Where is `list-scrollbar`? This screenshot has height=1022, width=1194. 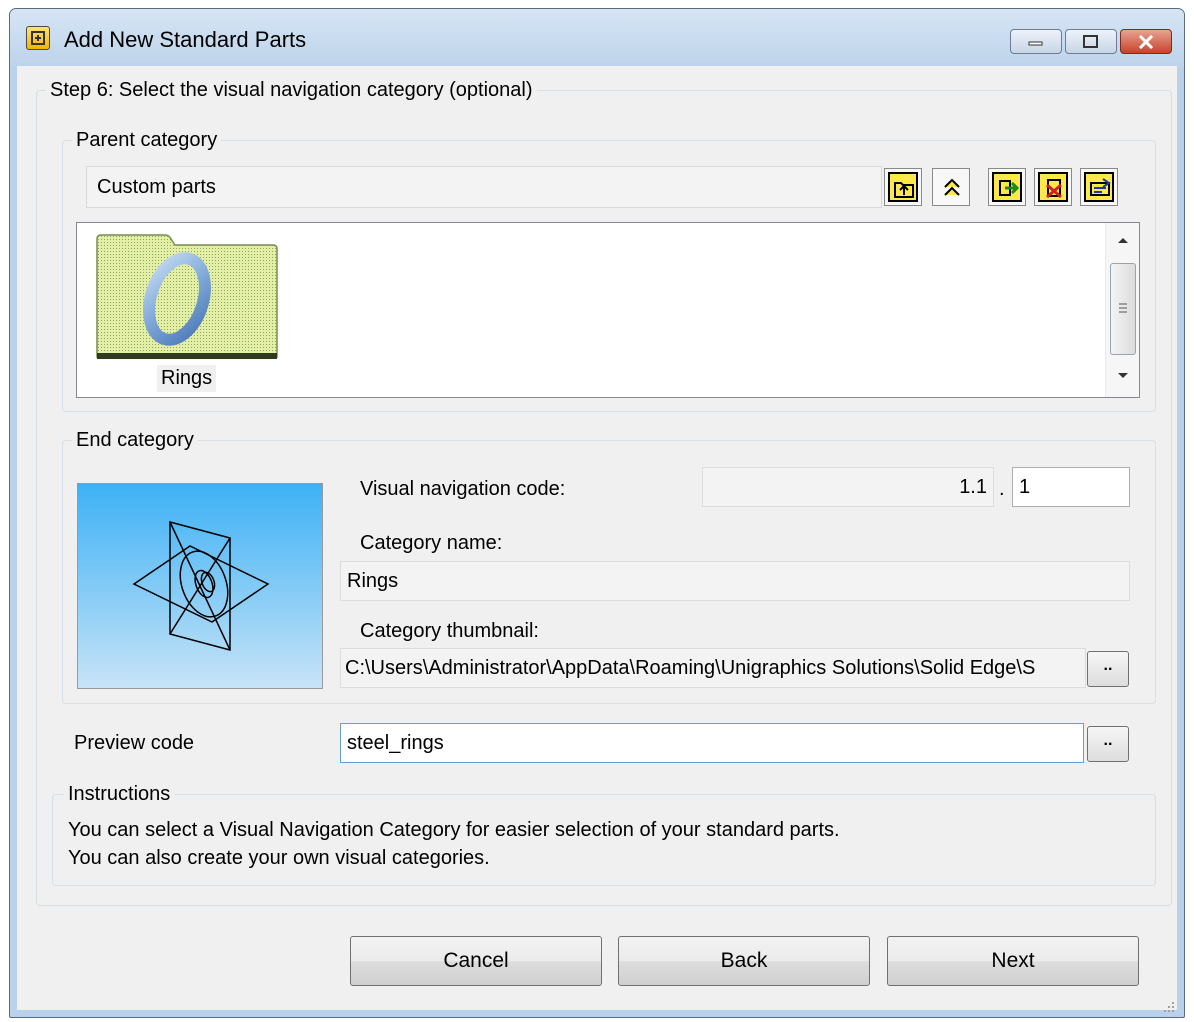 list-scrollbar is located at coordinates (1122, 310).